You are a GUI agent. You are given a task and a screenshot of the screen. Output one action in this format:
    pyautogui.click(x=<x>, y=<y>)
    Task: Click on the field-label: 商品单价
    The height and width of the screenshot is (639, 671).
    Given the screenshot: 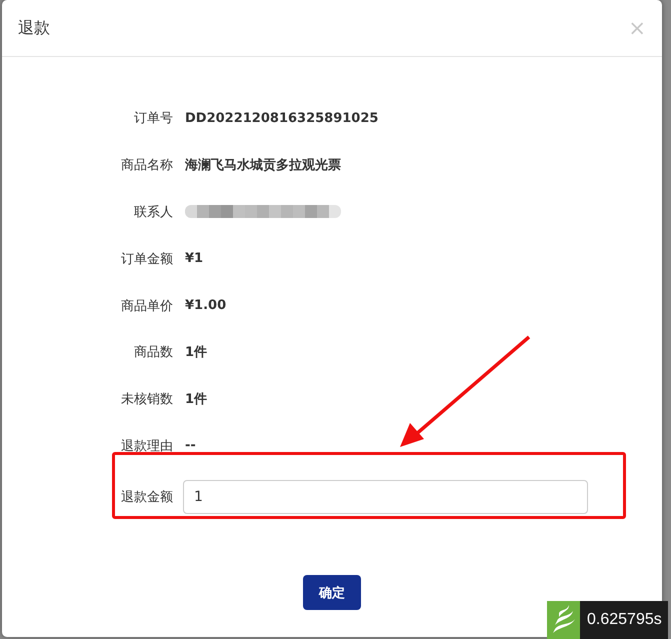 What is the action you would take?
    pyautogui.click(x=147, y=306)
    